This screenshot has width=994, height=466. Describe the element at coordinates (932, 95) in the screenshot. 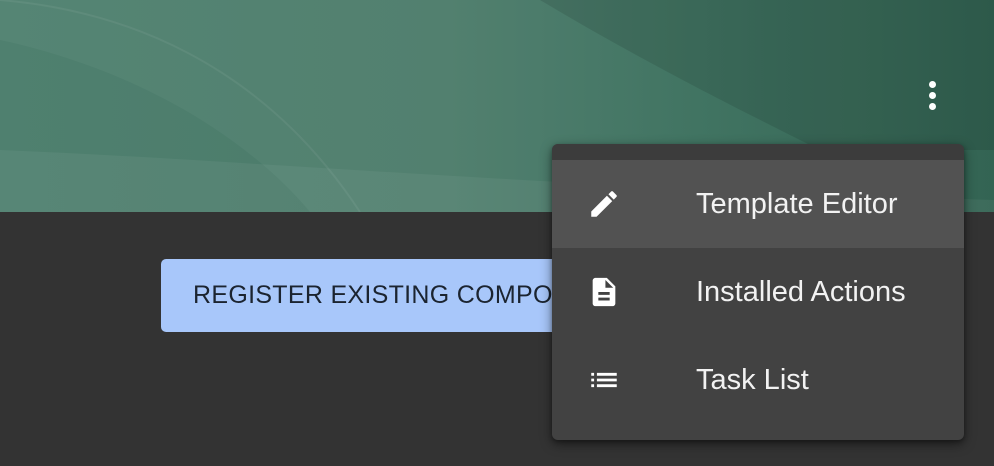

I see `more-options-button` at that location.